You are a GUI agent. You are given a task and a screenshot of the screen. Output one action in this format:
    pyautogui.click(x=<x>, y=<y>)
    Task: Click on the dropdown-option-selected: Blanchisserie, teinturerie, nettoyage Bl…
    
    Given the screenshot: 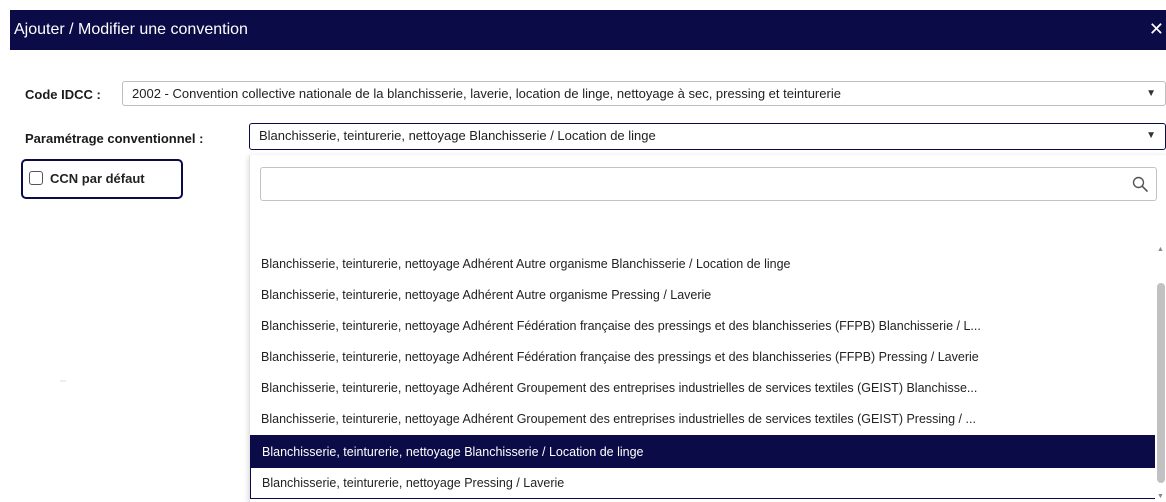 What is the action you would take?
    pyautogui.click(x=703, y=451)
    